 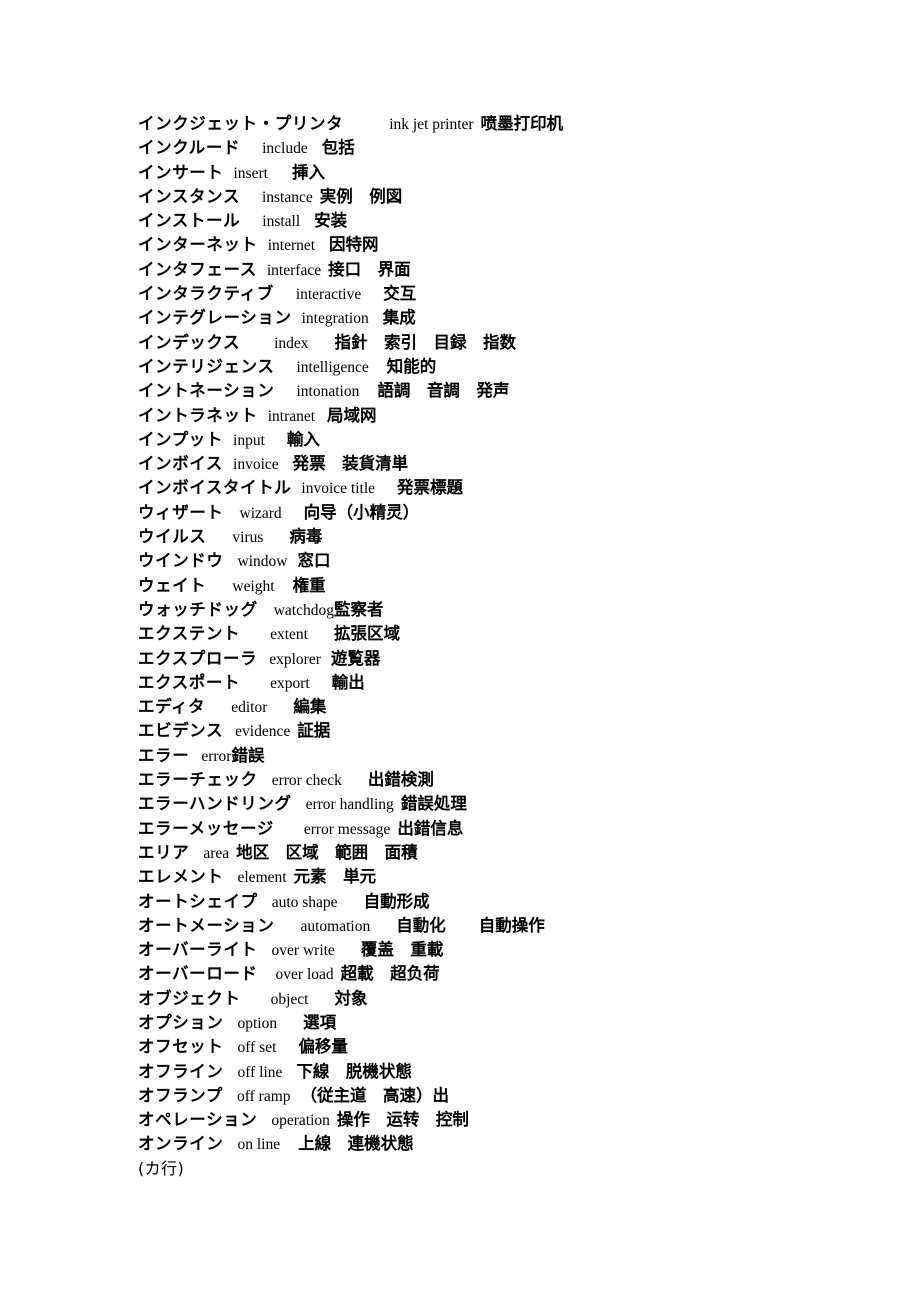 I want to click on glossary-entry: インタフェース interface 接口 界面, so click(x=508, y=270).